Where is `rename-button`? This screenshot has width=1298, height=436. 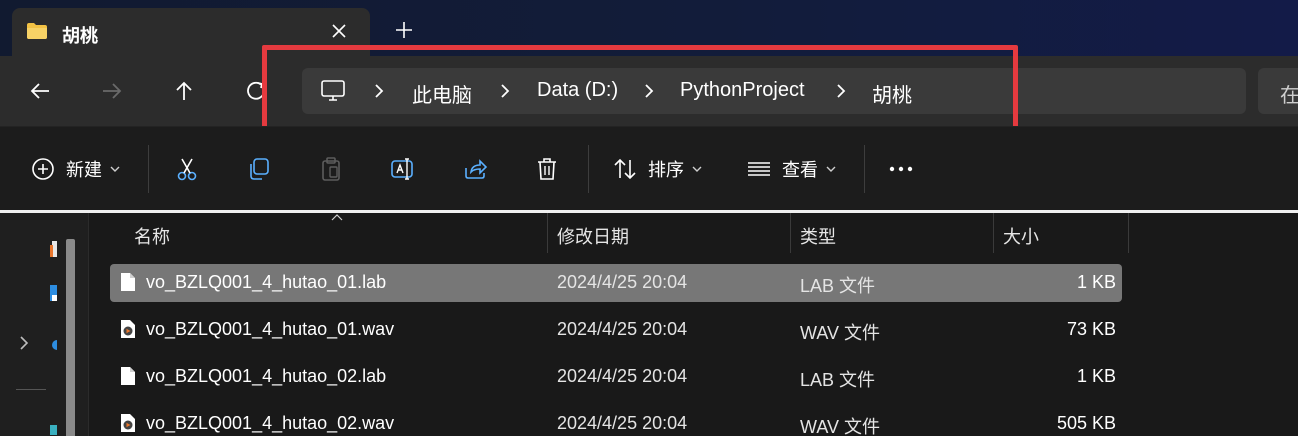
rename-button is located at coordinates (403, 169).